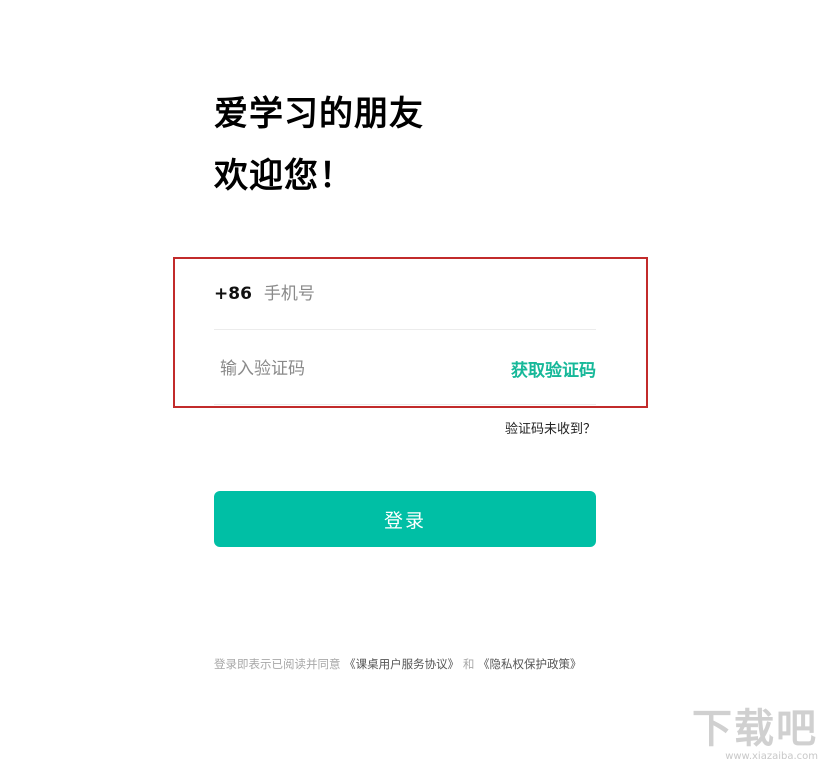 The width and height of the screenshot is (826, 771). Describe the element at coordinates (284, 176) in the screenshot. I see `welcome-line-2: 欢迎您！` at that location.